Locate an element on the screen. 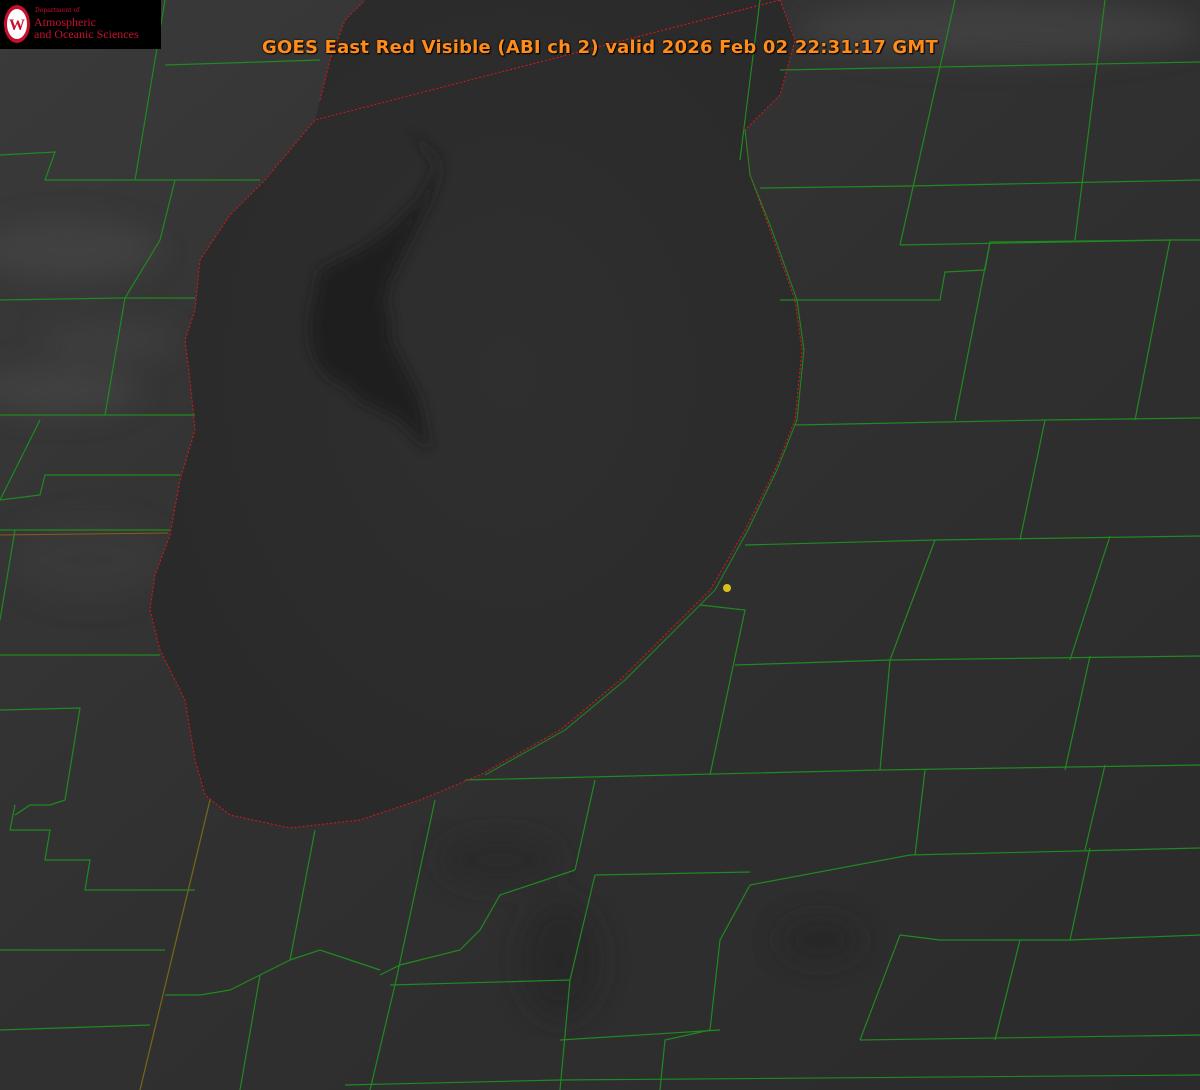 Image resolution: width=1200 pixels, height=1090 pixels. seal-letter: W is located at coordinates (17, 25).